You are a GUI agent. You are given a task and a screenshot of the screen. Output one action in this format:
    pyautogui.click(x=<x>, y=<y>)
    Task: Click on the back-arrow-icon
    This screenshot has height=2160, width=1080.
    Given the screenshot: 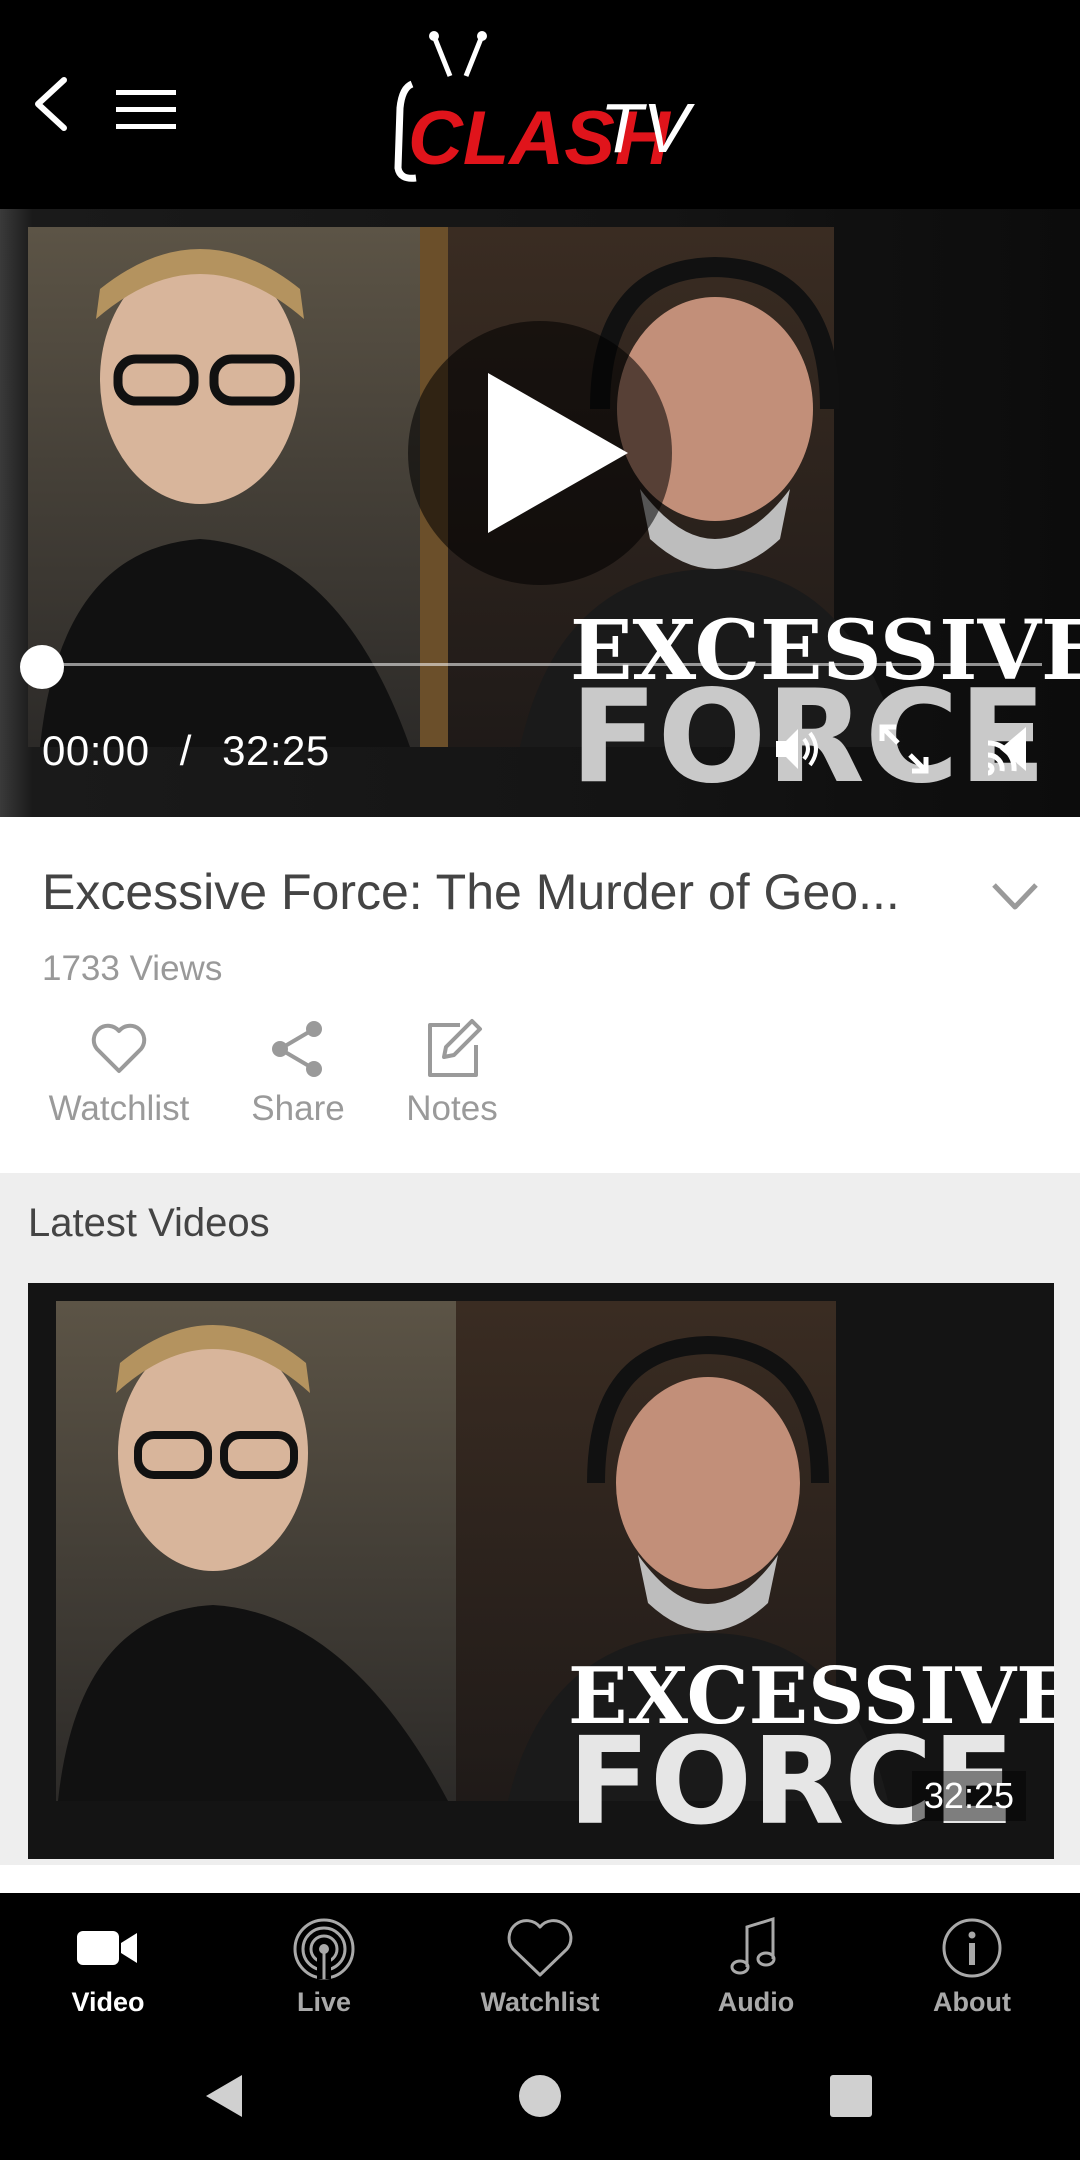 What is the action you would take?
    pyautogui.click(x=50, y=104)
    